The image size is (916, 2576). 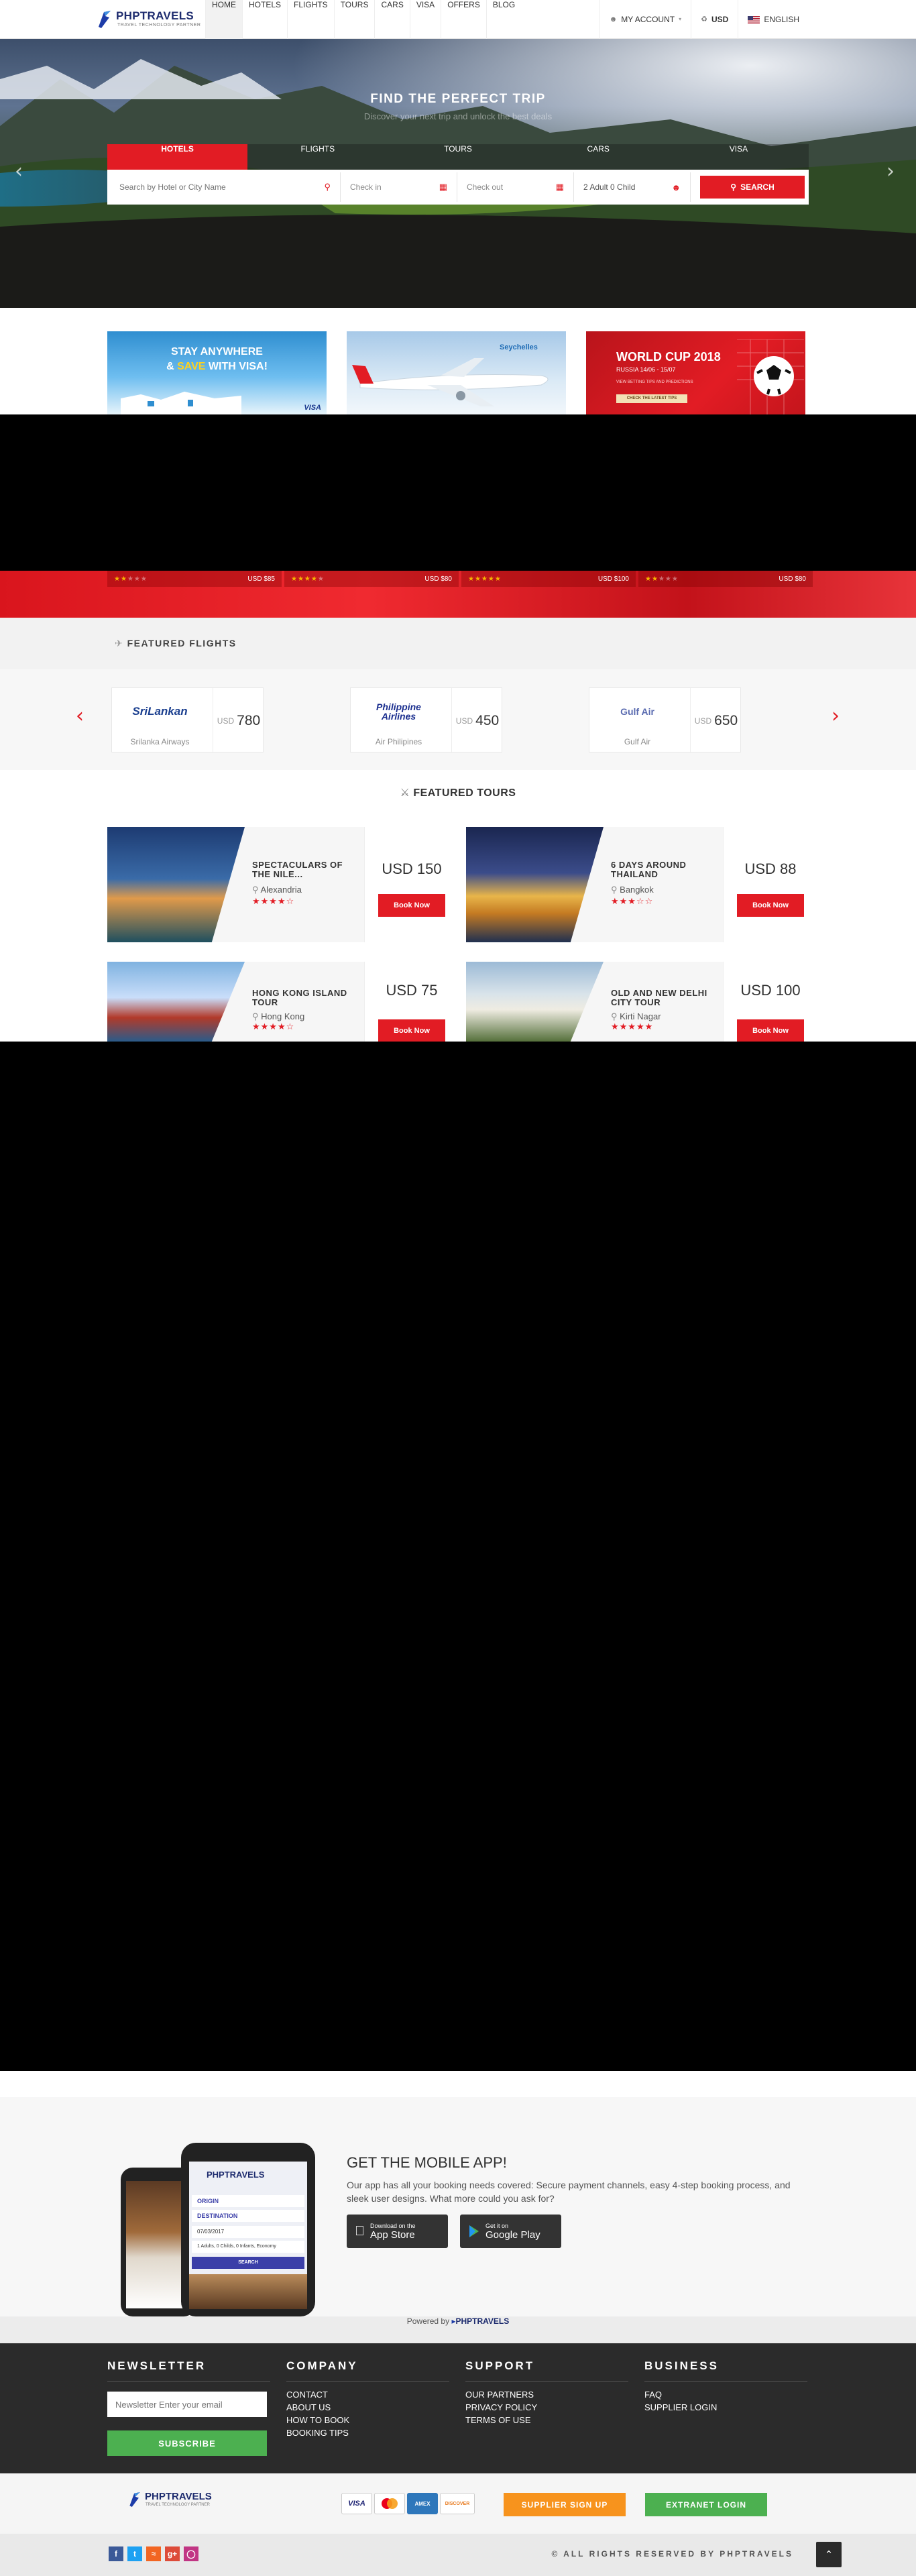 What do you see at coordinates (264, 19) in the screenshot?
I see `nav-hotels: HOTELS` at bounding box center [264, 19].